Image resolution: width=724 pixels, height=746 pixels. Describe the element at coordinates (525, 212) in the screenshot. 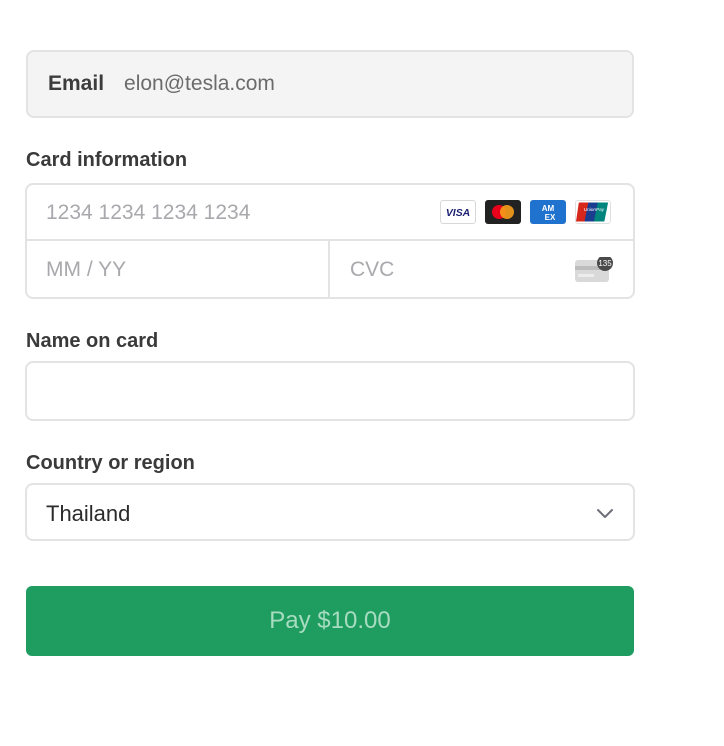

I see `card-brand-icons: VISA AM EX UnionPay` at that location.